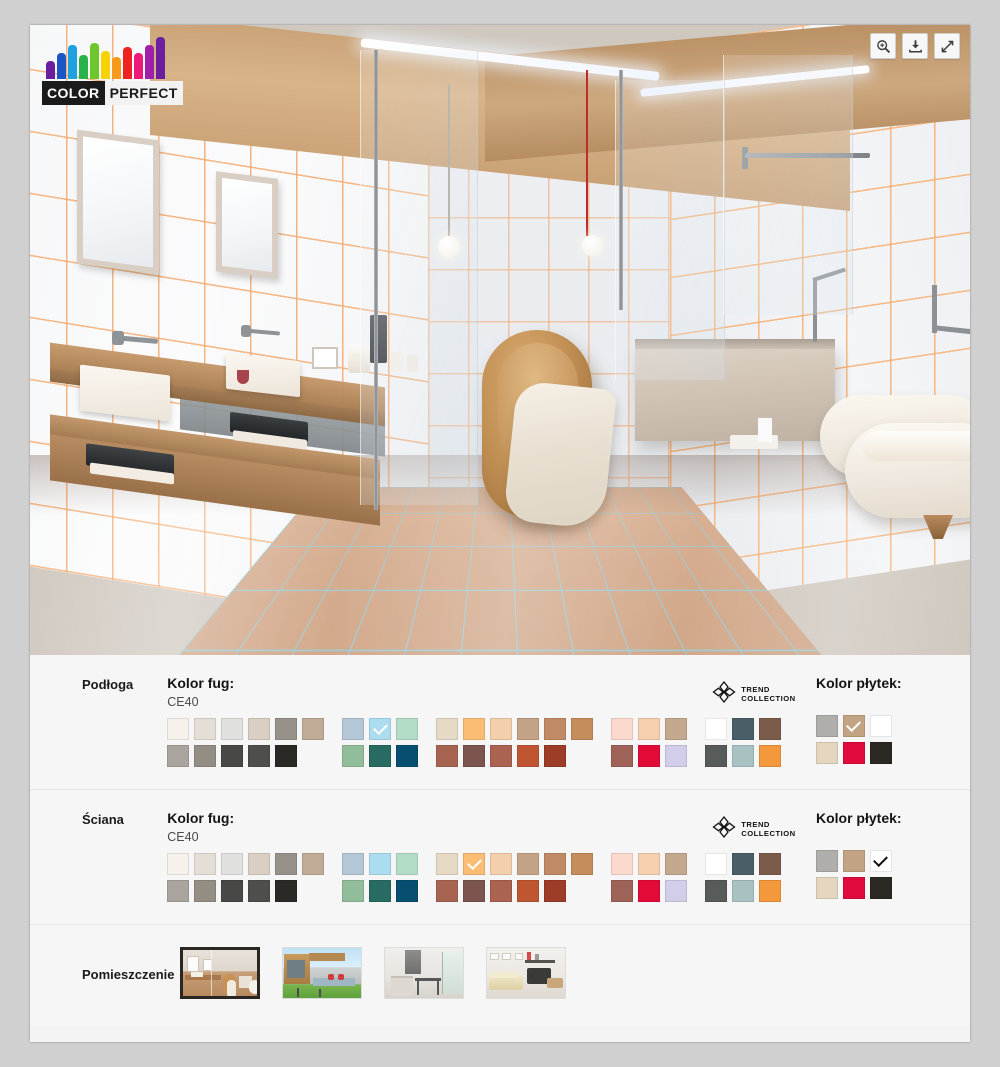 The width and height of the screenshot is (1000, 1067). I want to click on zoom-in-icon, so click(883, 46).